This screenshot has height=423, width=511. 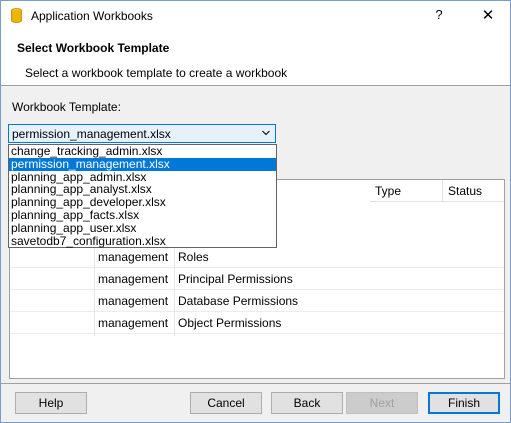 I want to click on column-header-type: Type, so click(x=406, y=191).